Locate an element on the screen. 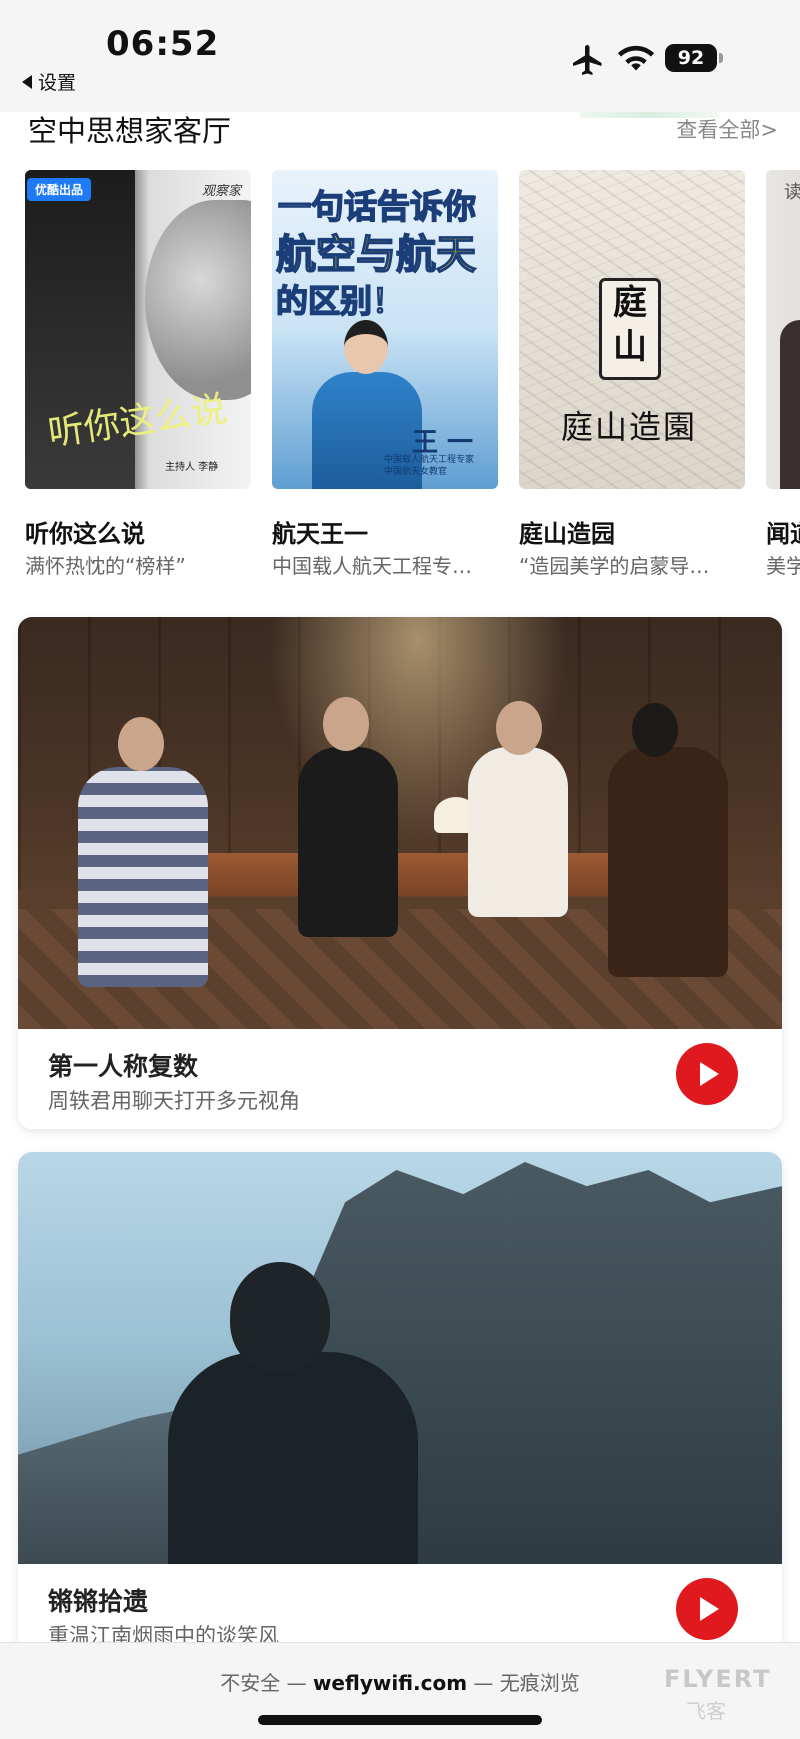 Image resolution: width=800 pixels, height=1739 pixels. poster-char: 读 is located at coordinates (792, 192).